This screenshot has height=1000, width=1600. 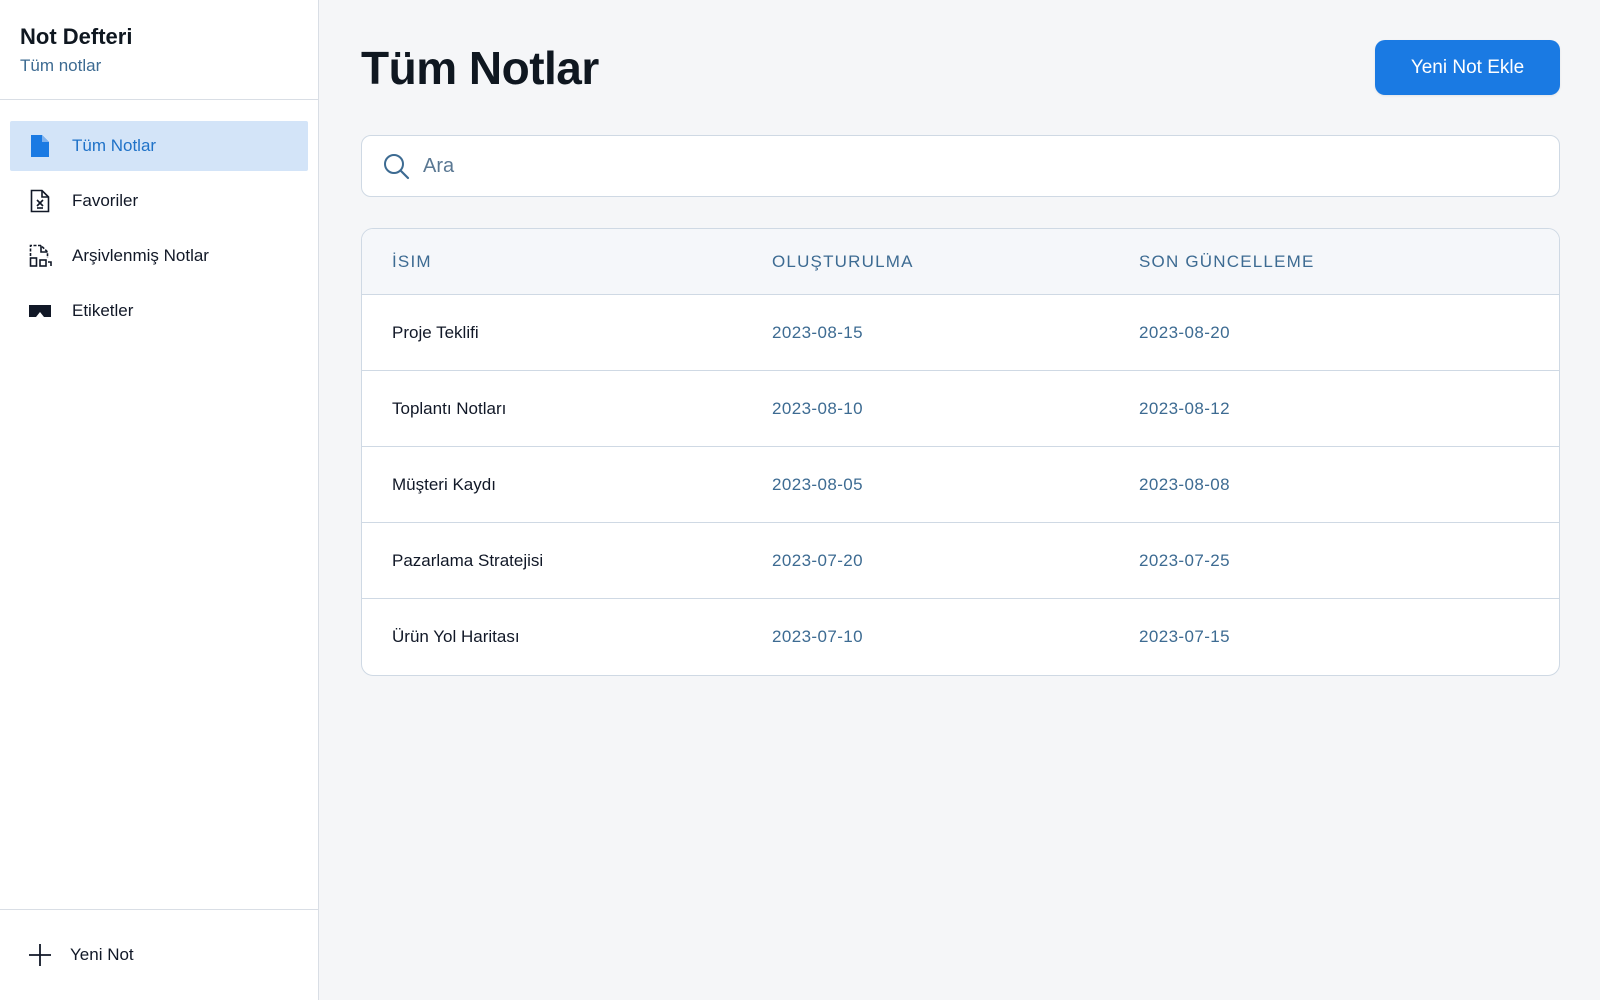 What do you see at coordinates (114, 145) in the screenshot?
I see `sidebar-item-label: Tüm Notlar` at bounding box center [114, 145].